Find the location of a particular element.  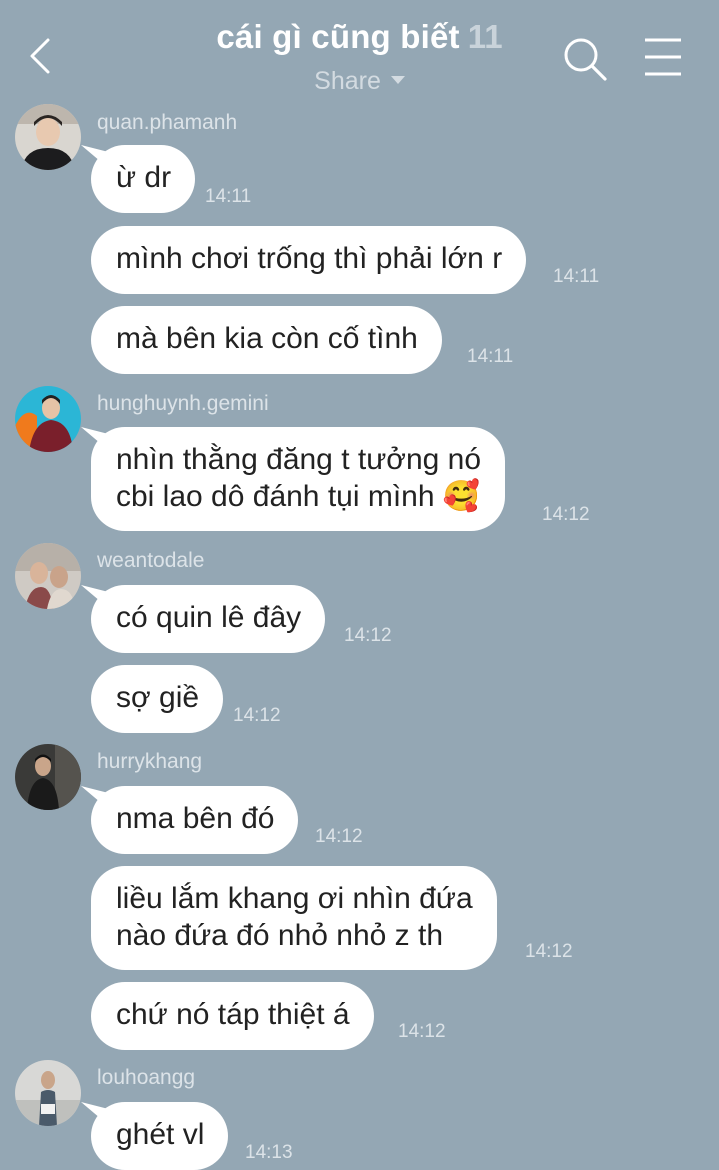

chat-title: cái gì cũng biết 11 is located at coordinates (359, 37).